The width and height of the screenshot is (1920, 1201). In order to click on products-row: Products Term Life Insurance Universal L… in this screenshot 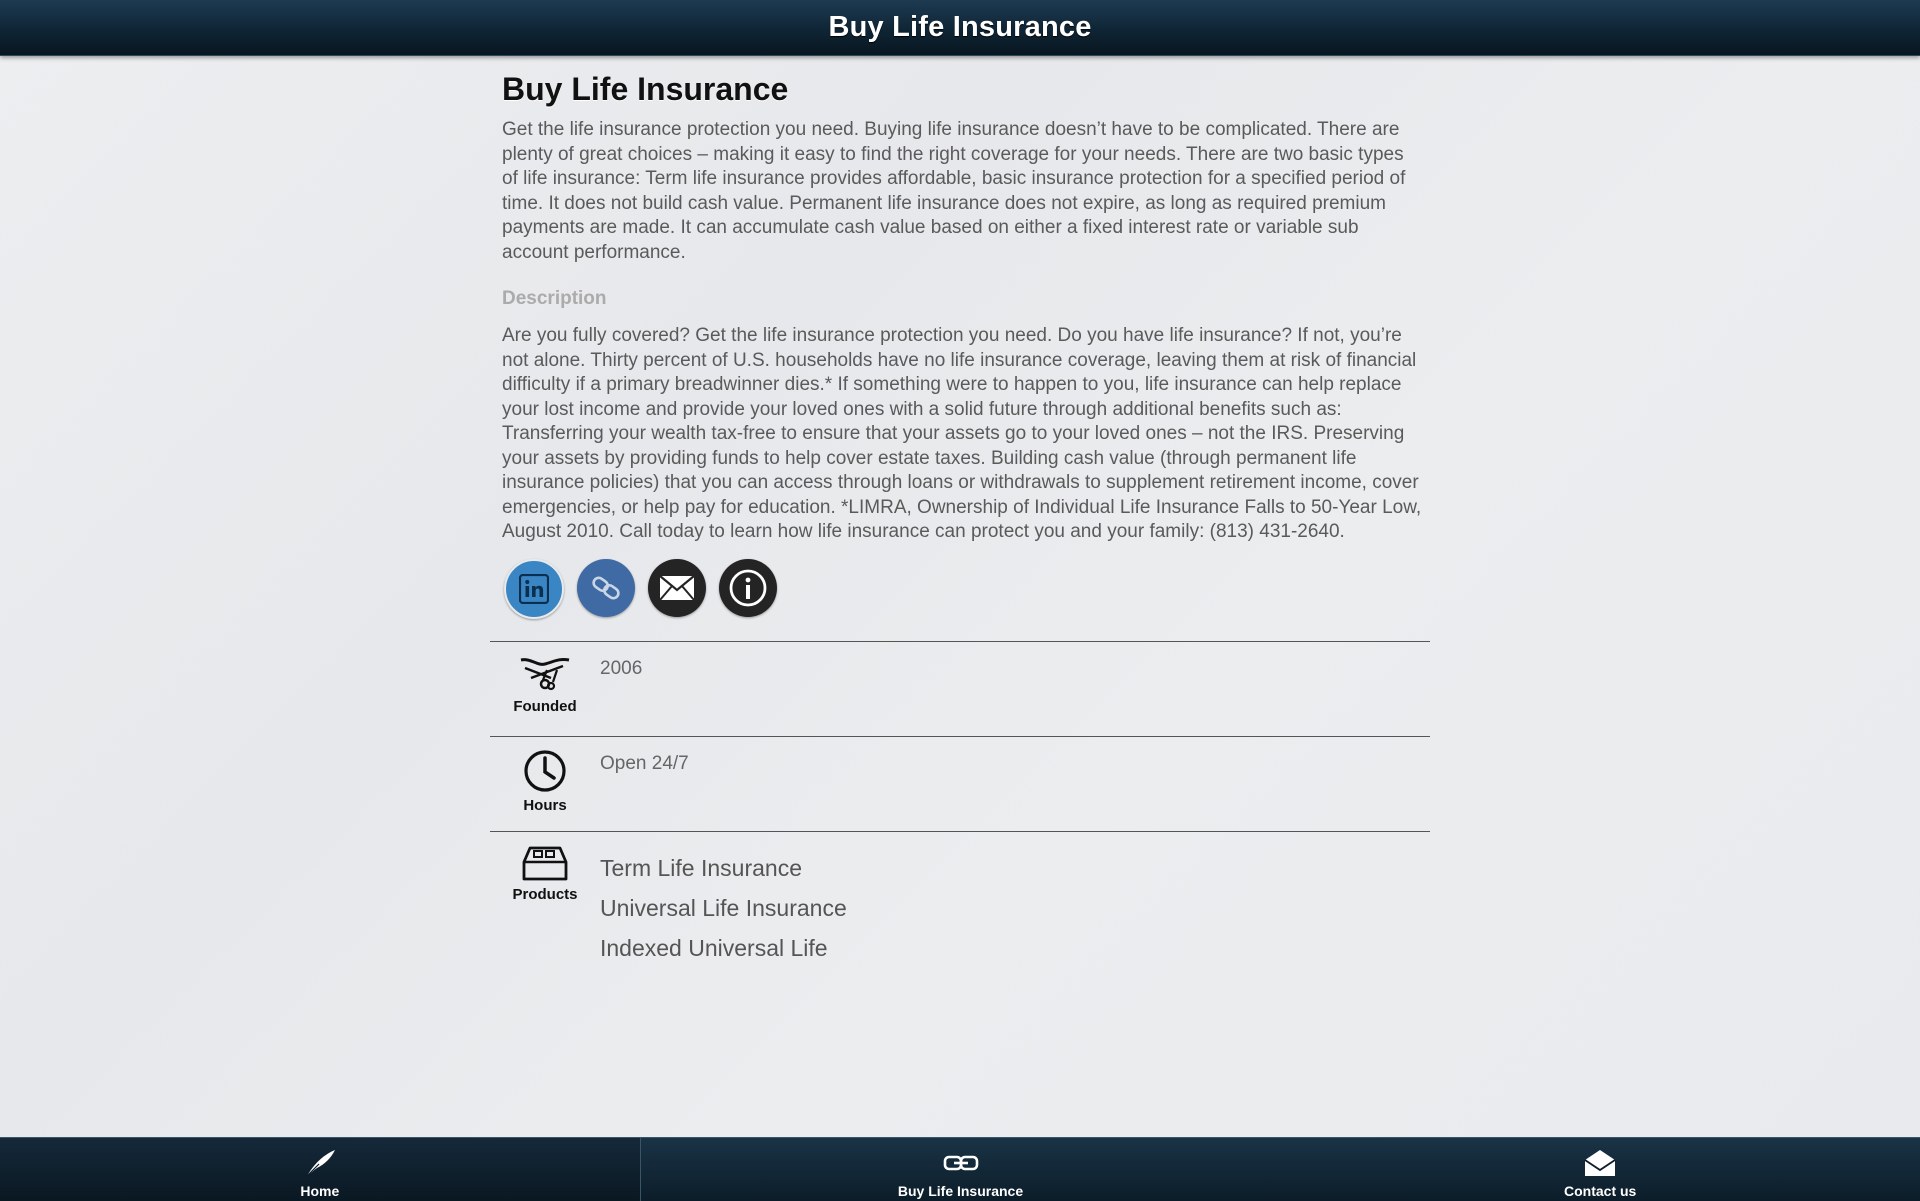, I will do `click(960, 896)`.